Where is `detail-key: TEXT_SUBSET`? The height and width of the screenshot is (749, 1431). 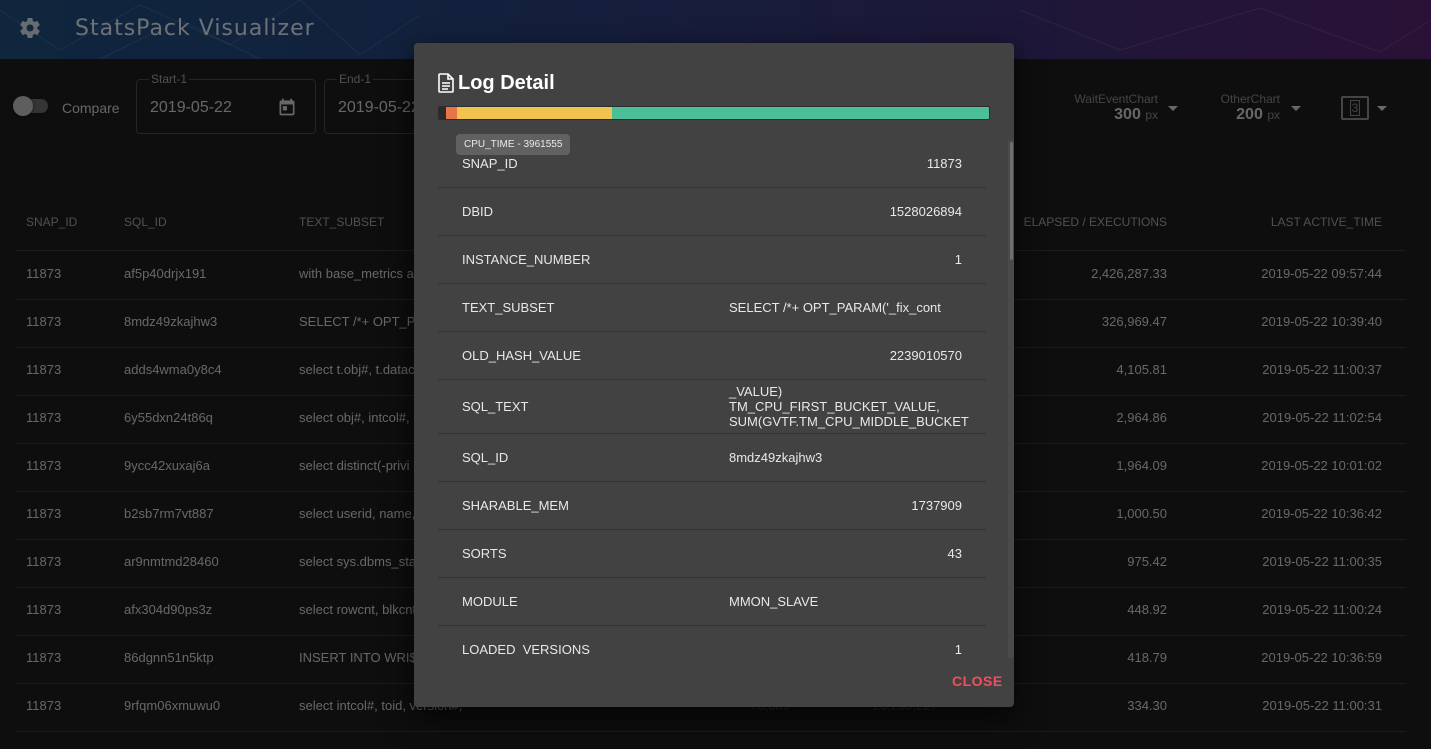 detail-key: TEXT_SUBSET is located at coordinates (508, 307).